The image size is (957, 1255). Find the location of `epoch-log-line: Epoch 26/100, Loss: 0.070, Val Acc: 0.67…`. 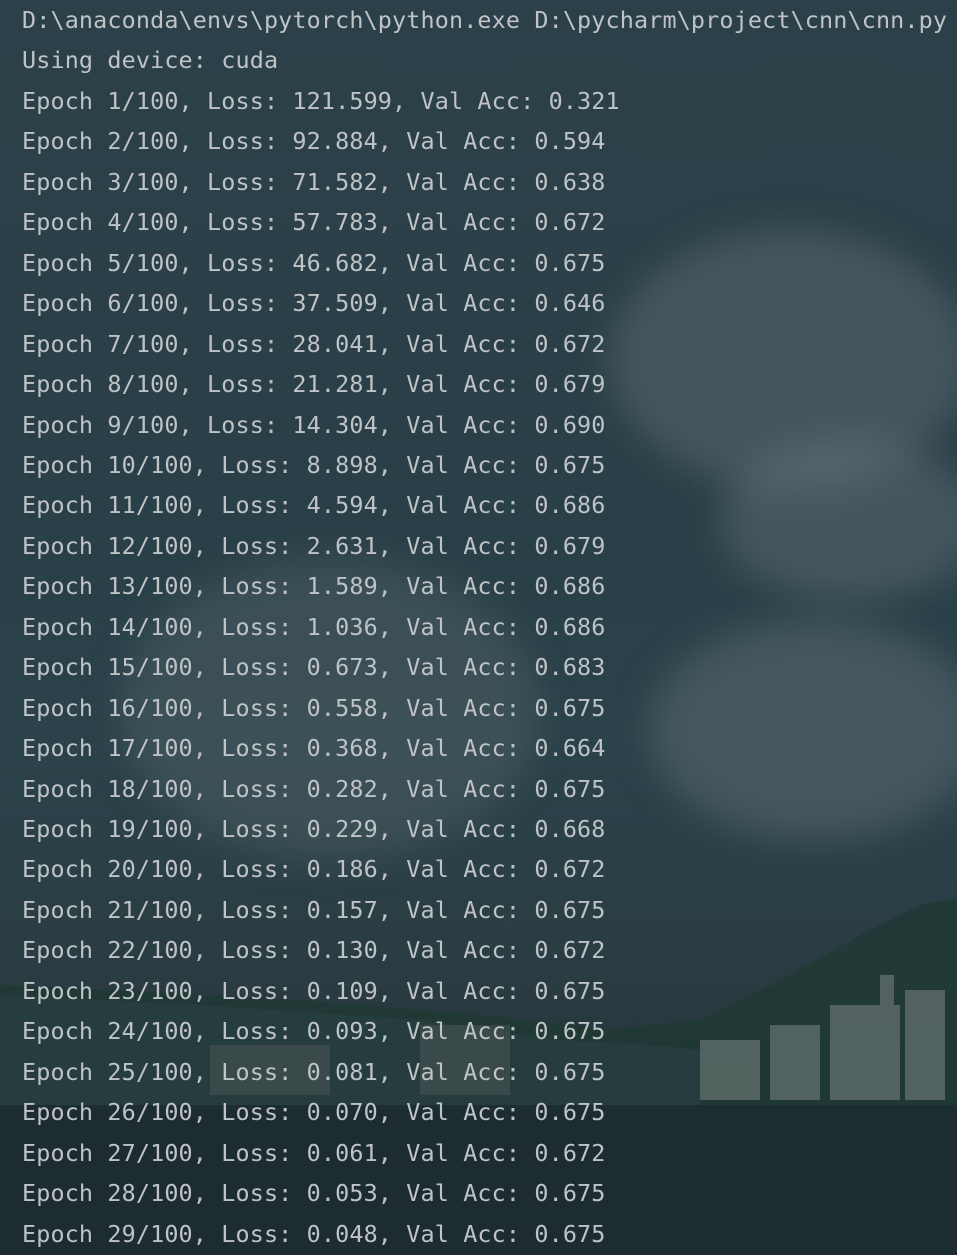

epoch-log-line: Epoch 26/100, Loss: 0.070, Val Acc: 0.67… is located at coordinates (314, 1112).